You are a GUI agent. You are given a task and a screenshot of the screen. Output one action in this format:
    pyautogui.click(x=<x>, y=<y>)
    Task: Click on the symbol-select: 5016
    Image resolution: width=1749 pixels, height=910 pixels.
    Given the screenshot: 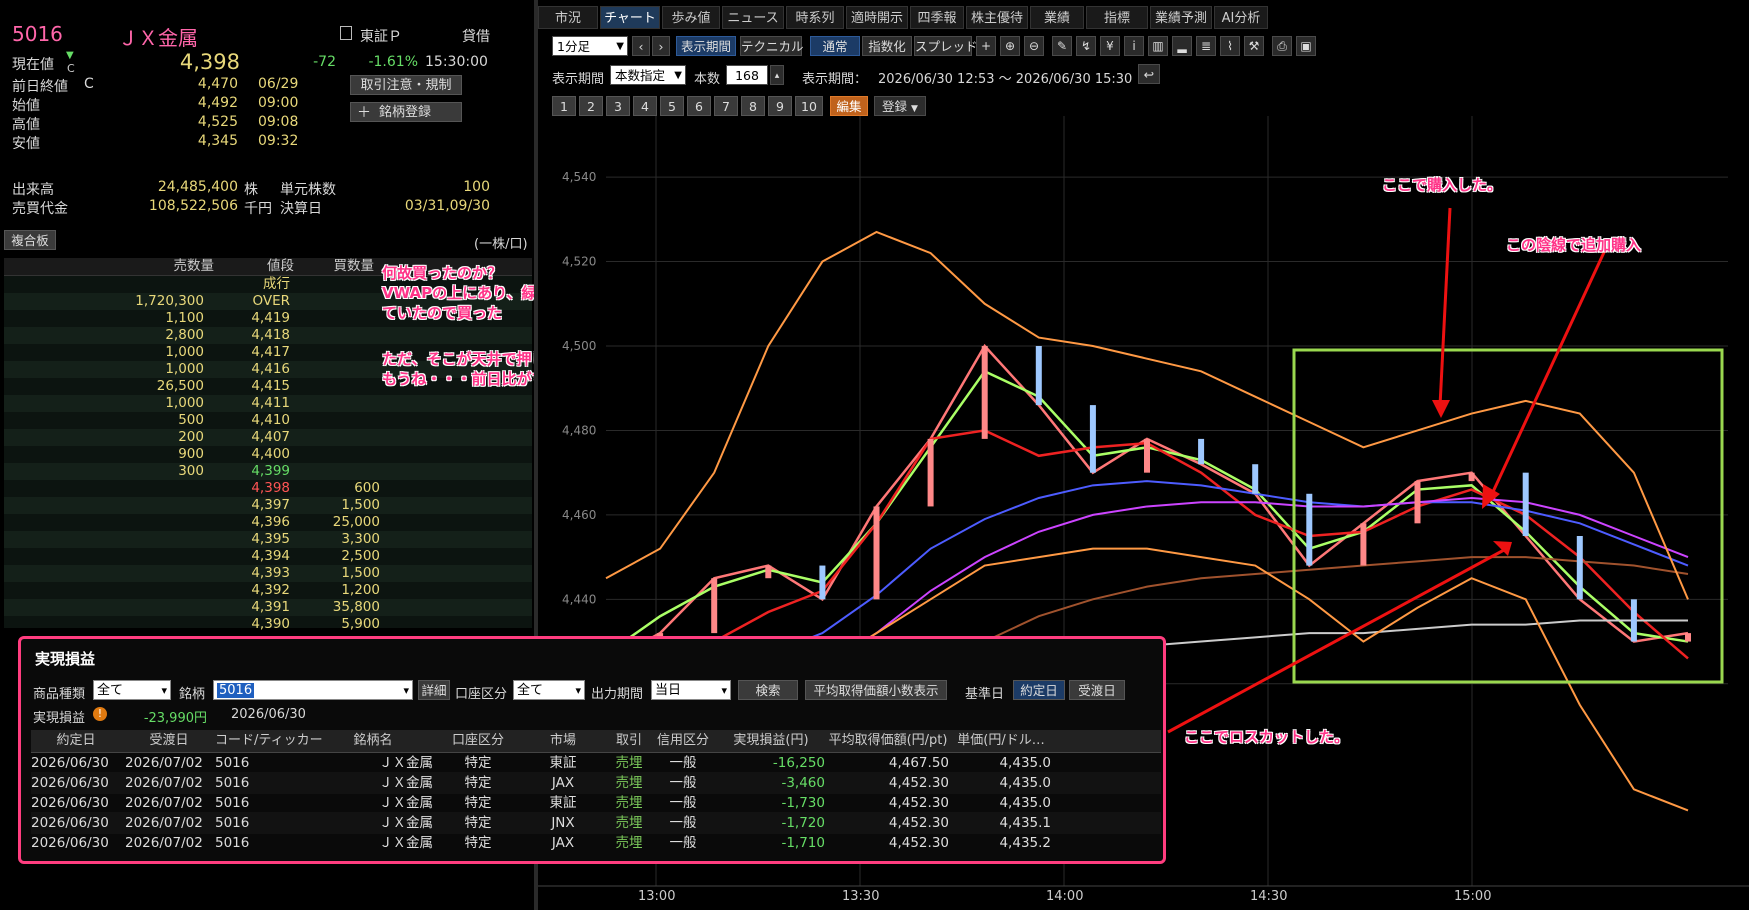 What is the action you would take?
    pyautogui.click(x=313, y=690)
    